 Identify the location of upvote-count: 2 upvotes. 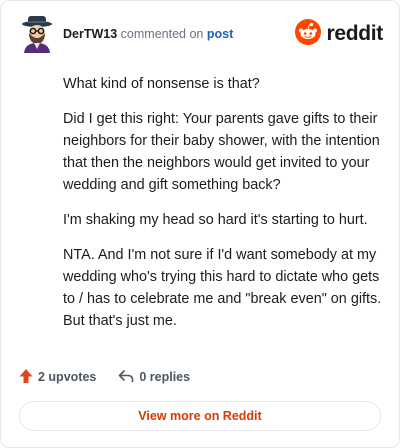
(57, 377).